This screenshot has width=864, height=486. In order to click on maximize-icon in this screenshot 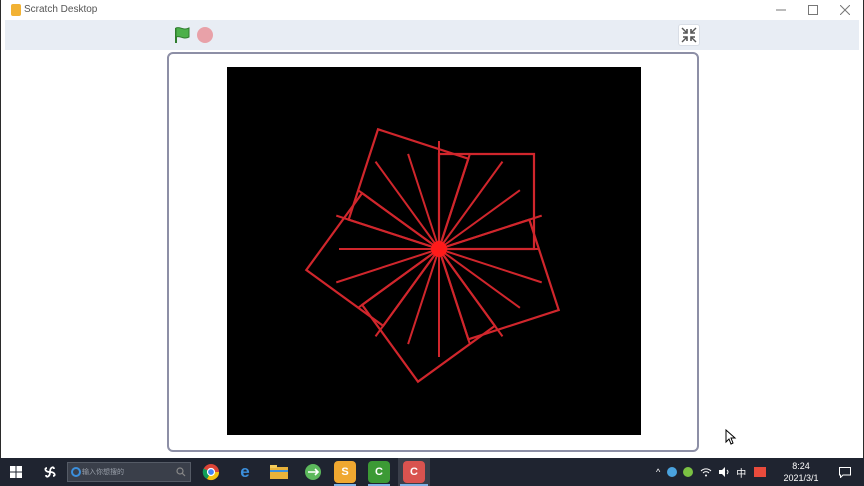, I will do `click(813, 10)`.